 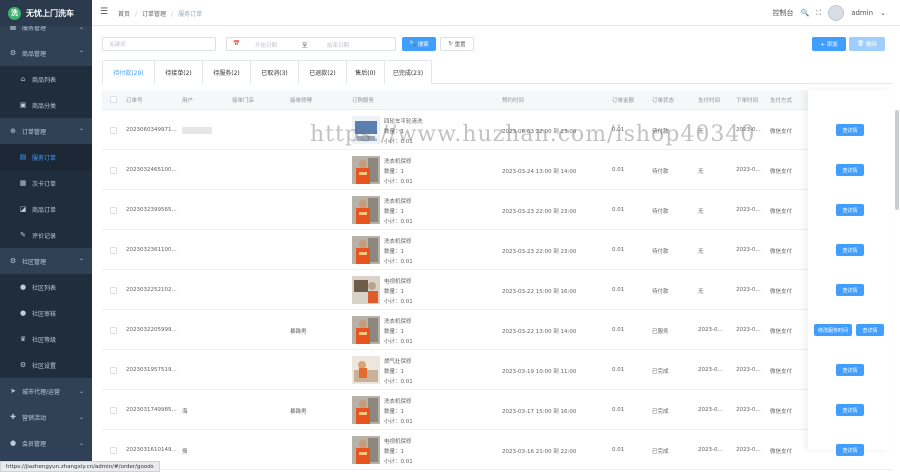 I want to click on keyword-input: 关键词, so click(x=159, y=44).